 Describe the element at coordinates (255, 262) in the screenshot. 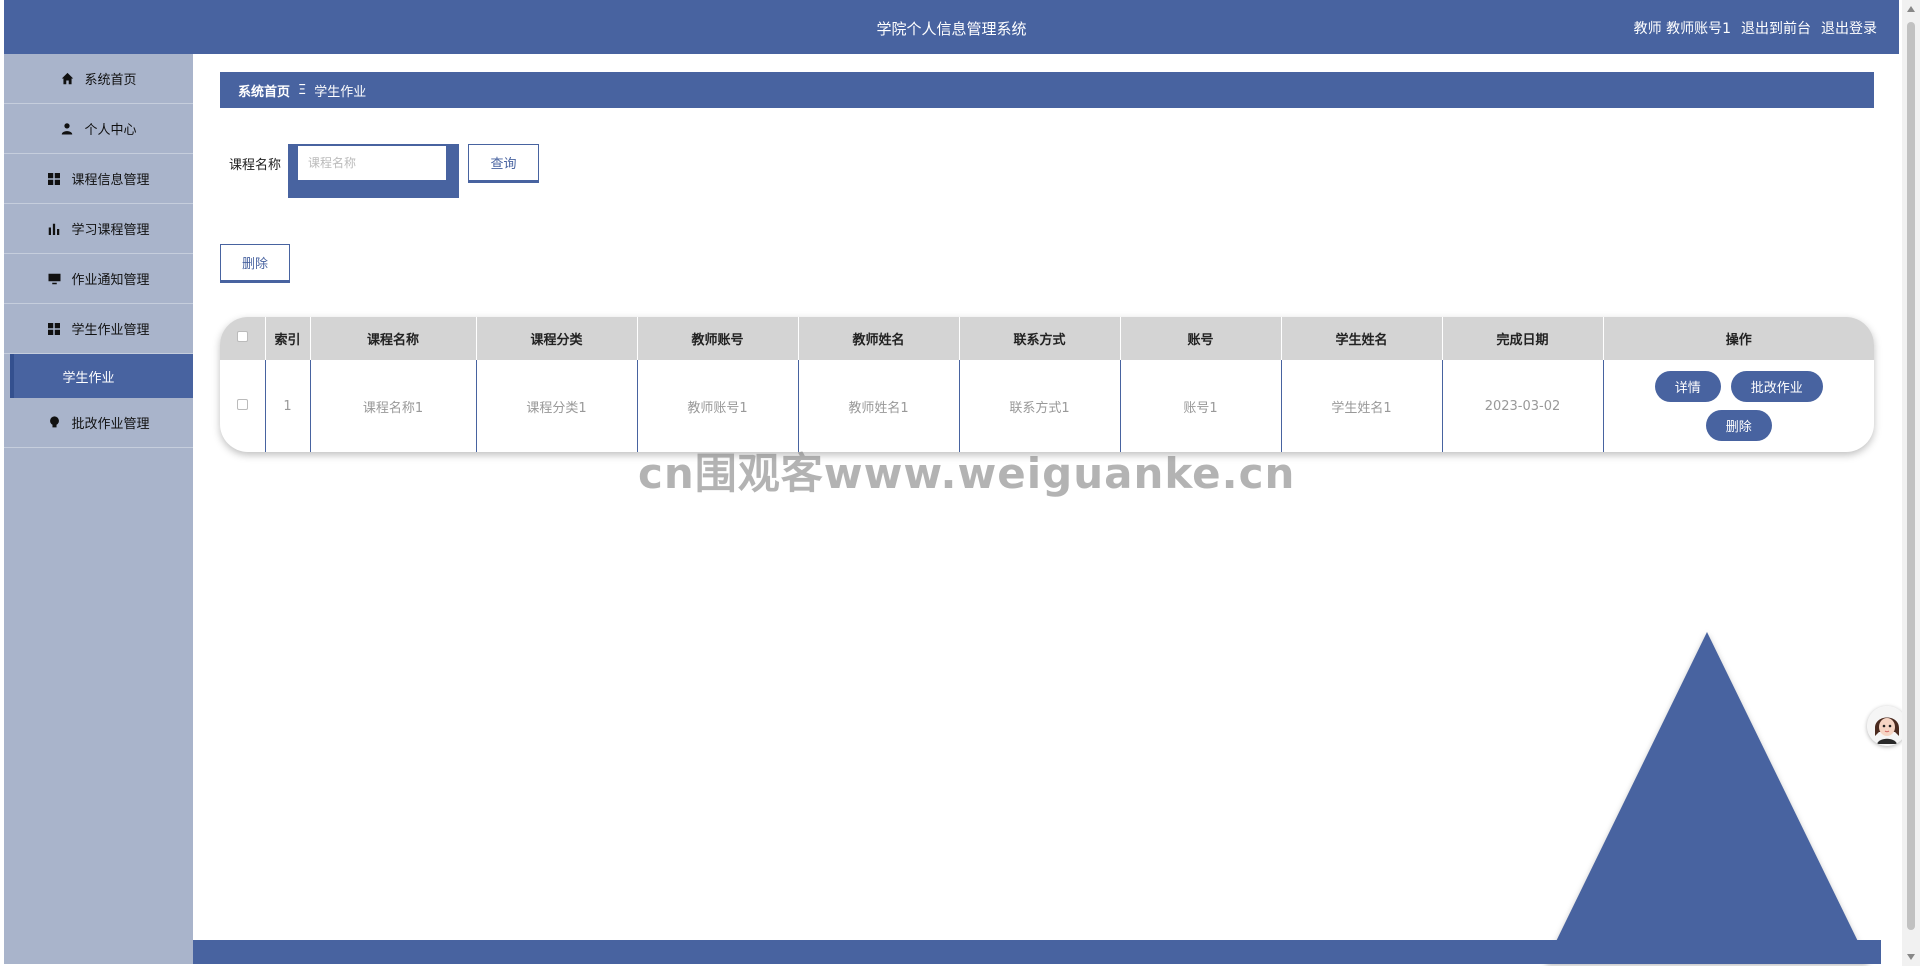

I see `batch-delete-button: 删除` at that location.